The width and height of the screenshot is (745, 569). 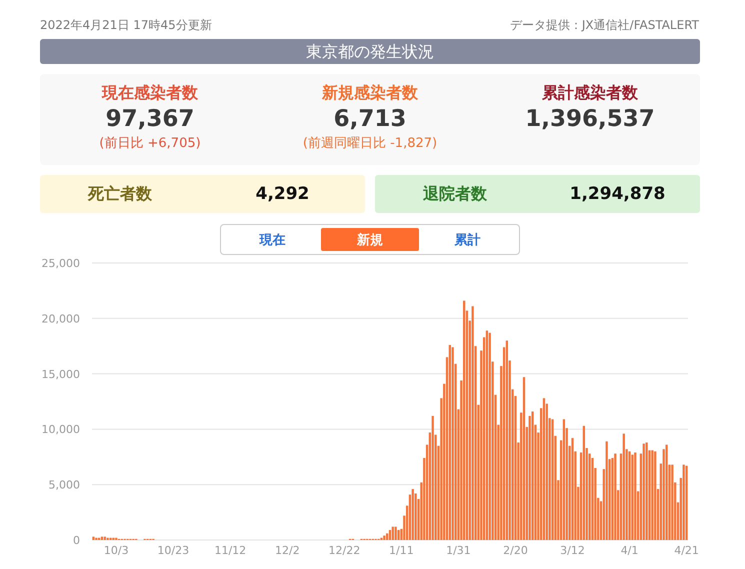 I want to click on data-source: データ提供：JX通信社/FASTALERT, so click(x=604, y=25).